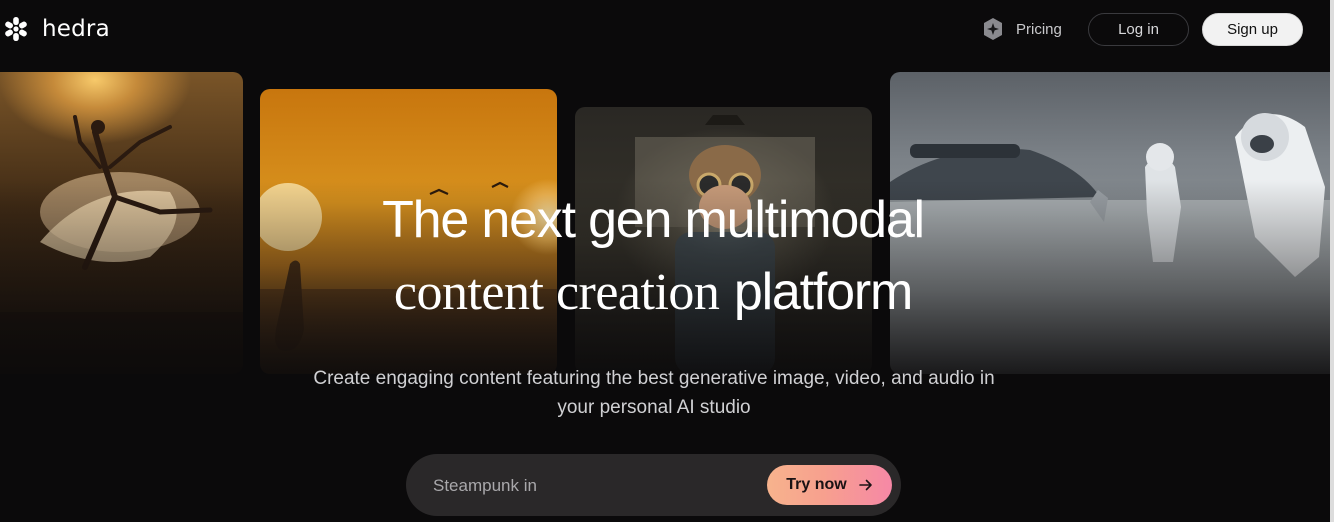 Image resolution: width=1334 pixels, height=522 pixels. I want to click on pricing-link: Pricing, so click(1022, 29).